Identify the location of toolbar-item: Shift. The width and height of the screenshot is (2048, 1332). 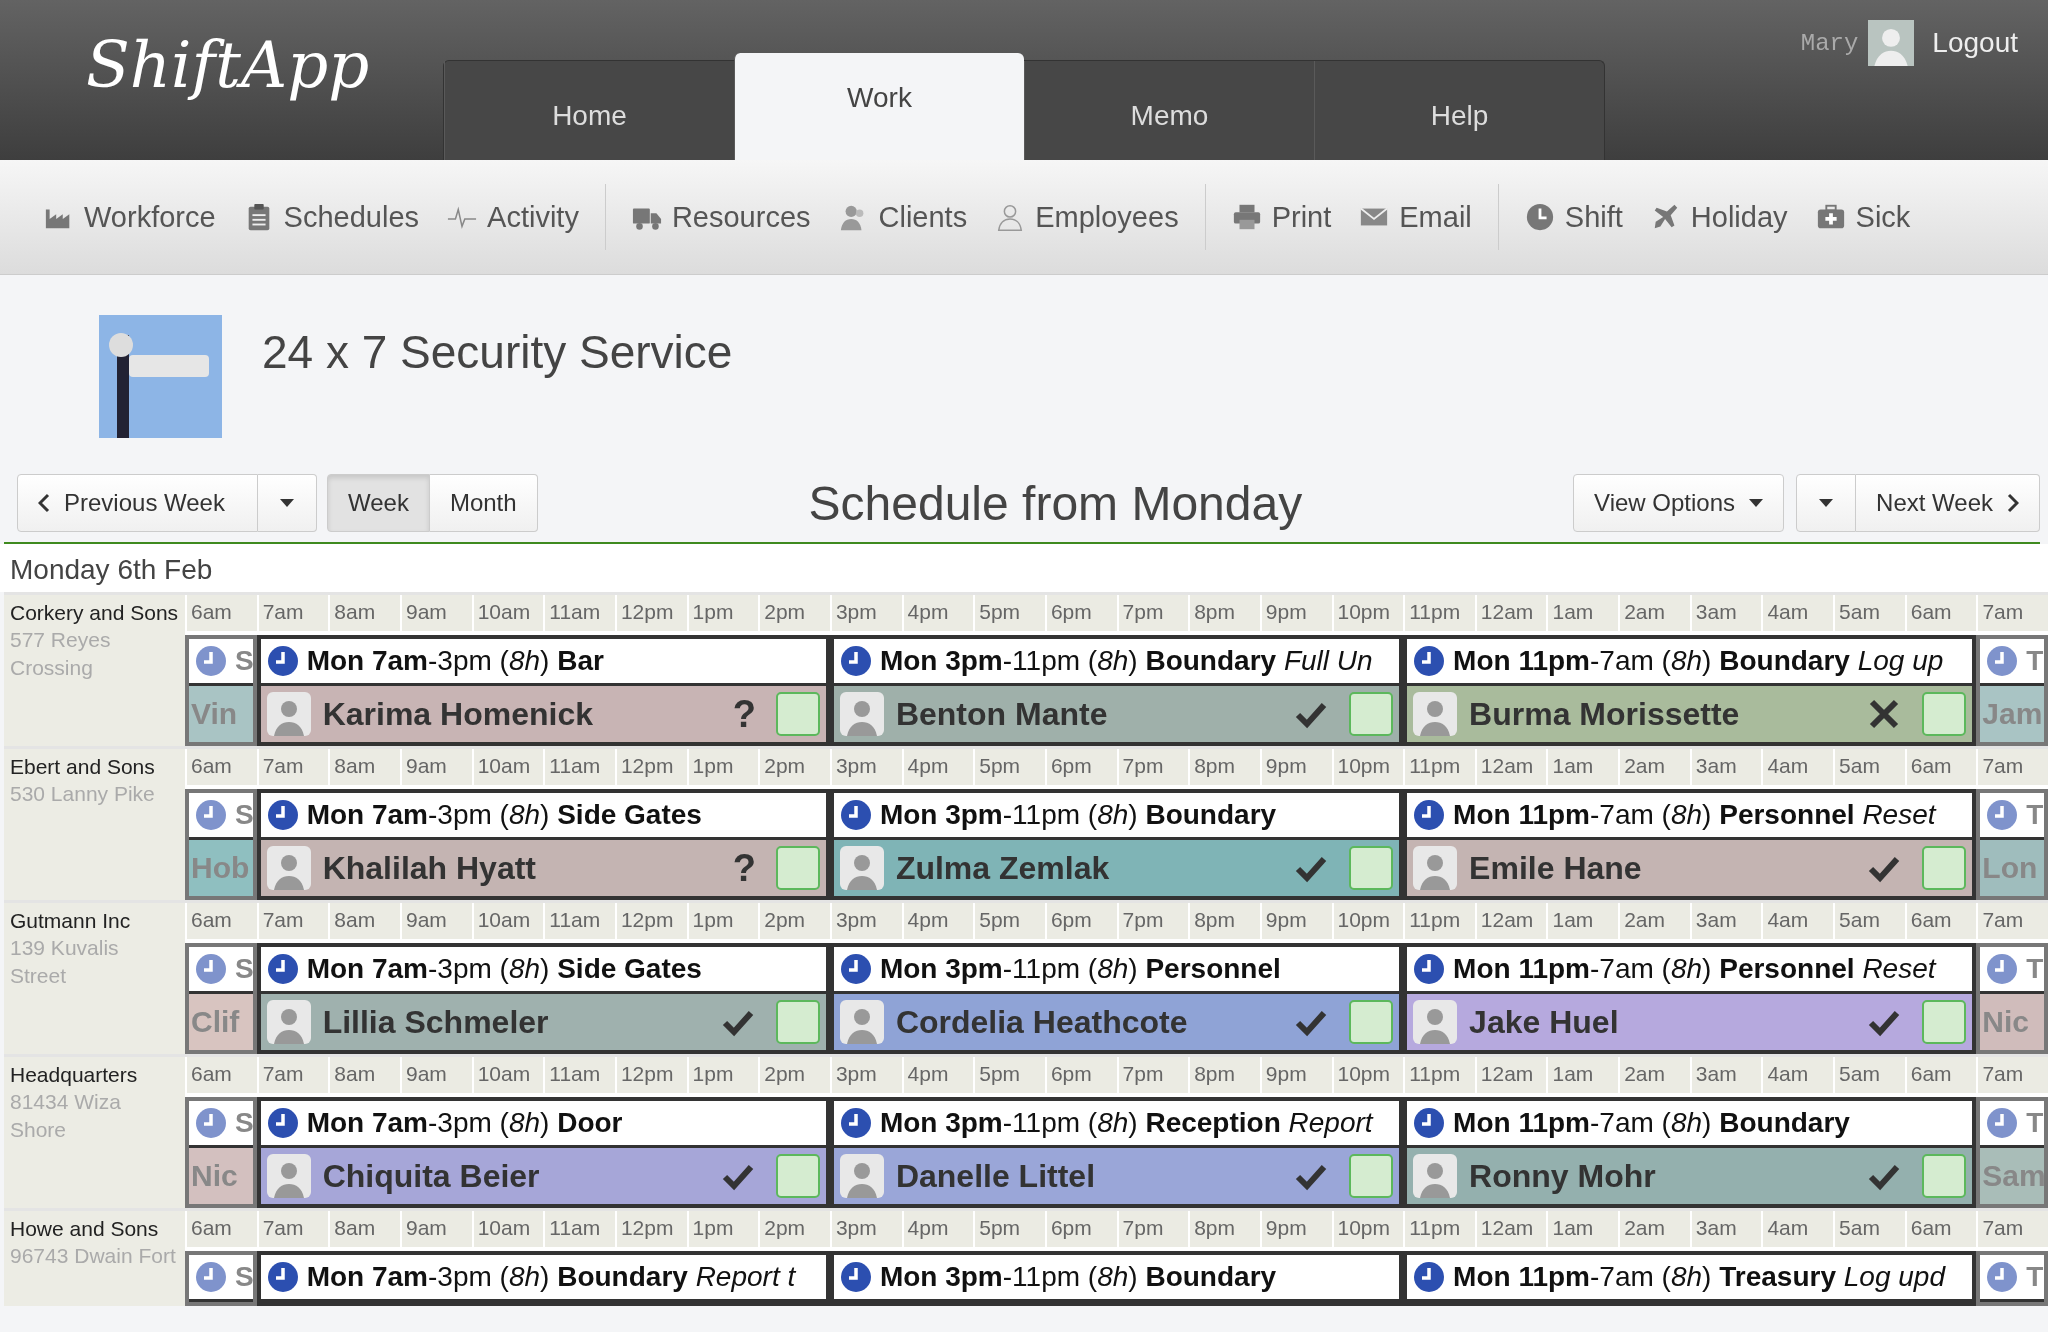
(1573, 217).